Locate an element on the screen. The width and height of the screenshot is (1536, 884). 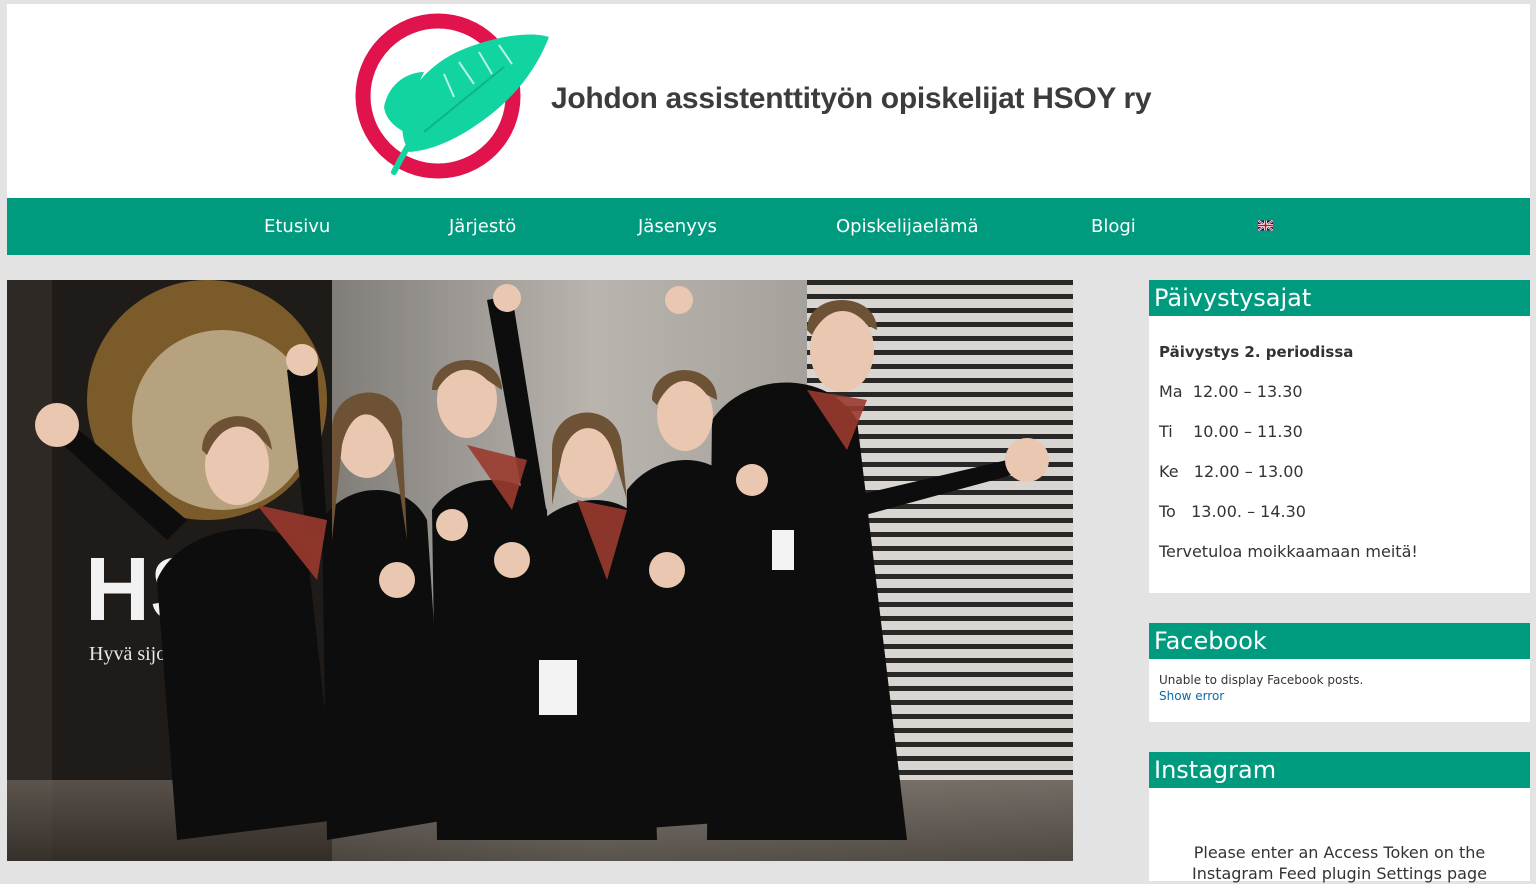
facebook-title: Facebook is located at coordinates (1339, 641).